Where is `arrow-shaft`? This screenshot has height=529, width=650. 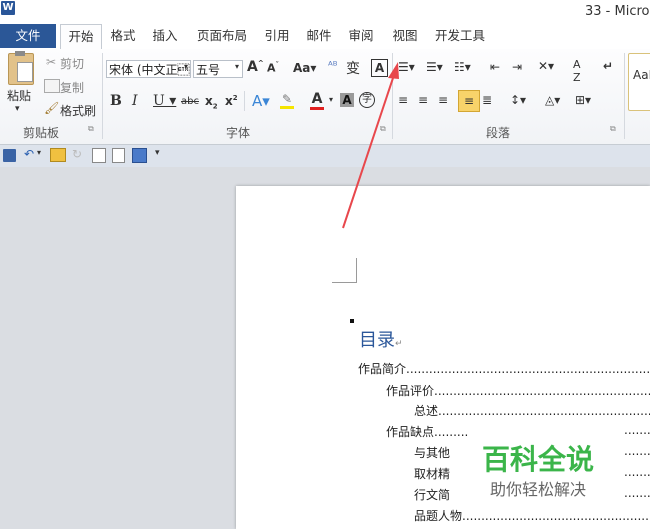 arrow-shaft is located at coordinates (369, 150).